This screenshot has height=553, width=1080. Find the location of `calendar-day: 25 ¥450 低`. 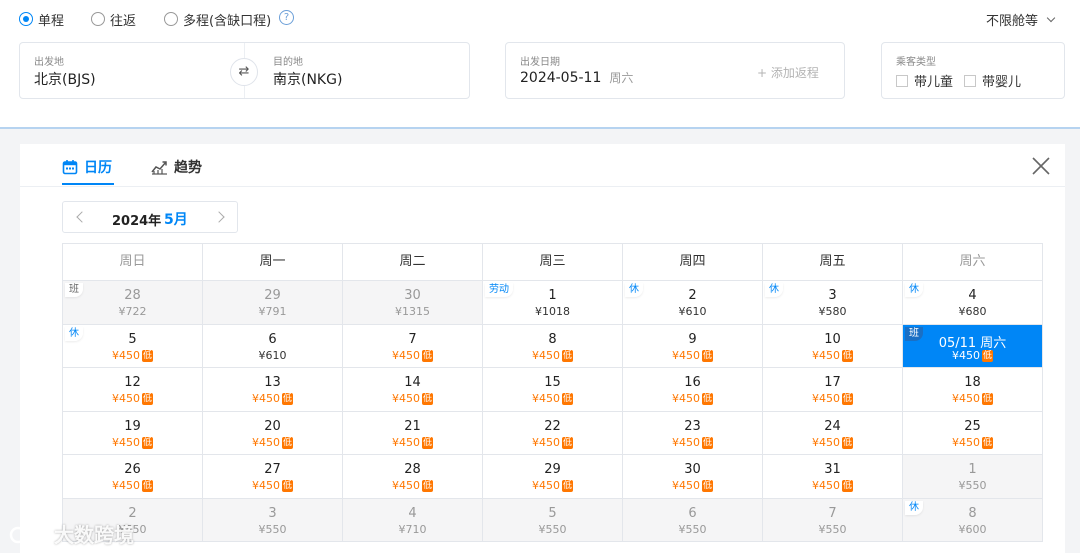

calendar-day: 25 ¥450 低 is located at coordinates (973, 433).